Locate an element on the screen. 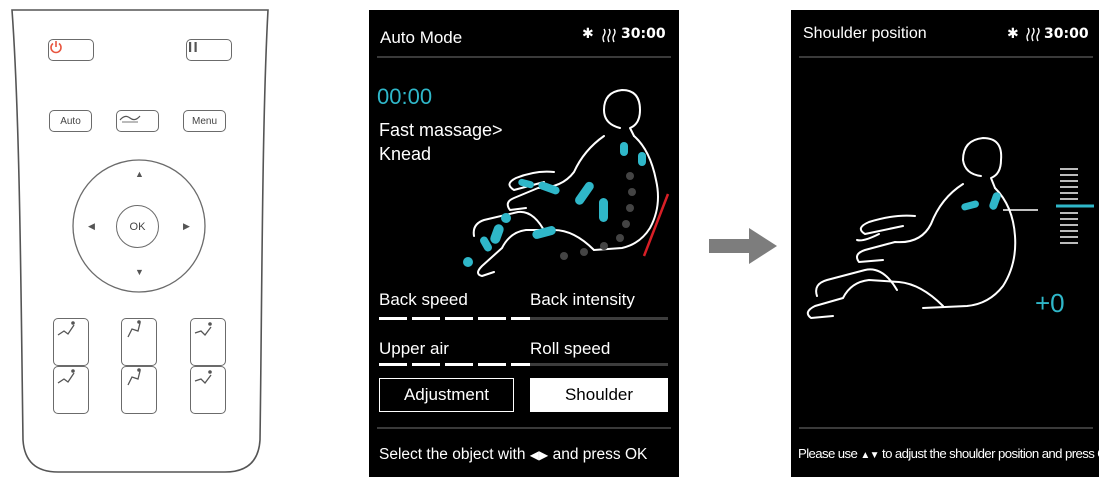  footer-prefix: Select the object with is located at coordinates (452, 454).